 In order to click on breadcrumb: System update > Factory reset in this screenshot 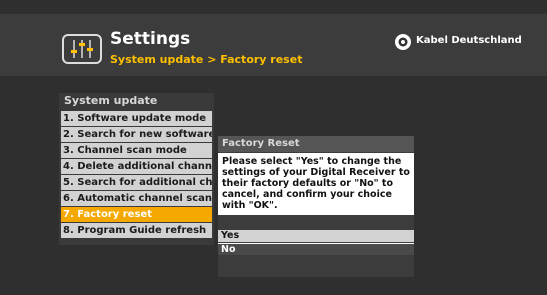, I will do `click(206, 59)`.